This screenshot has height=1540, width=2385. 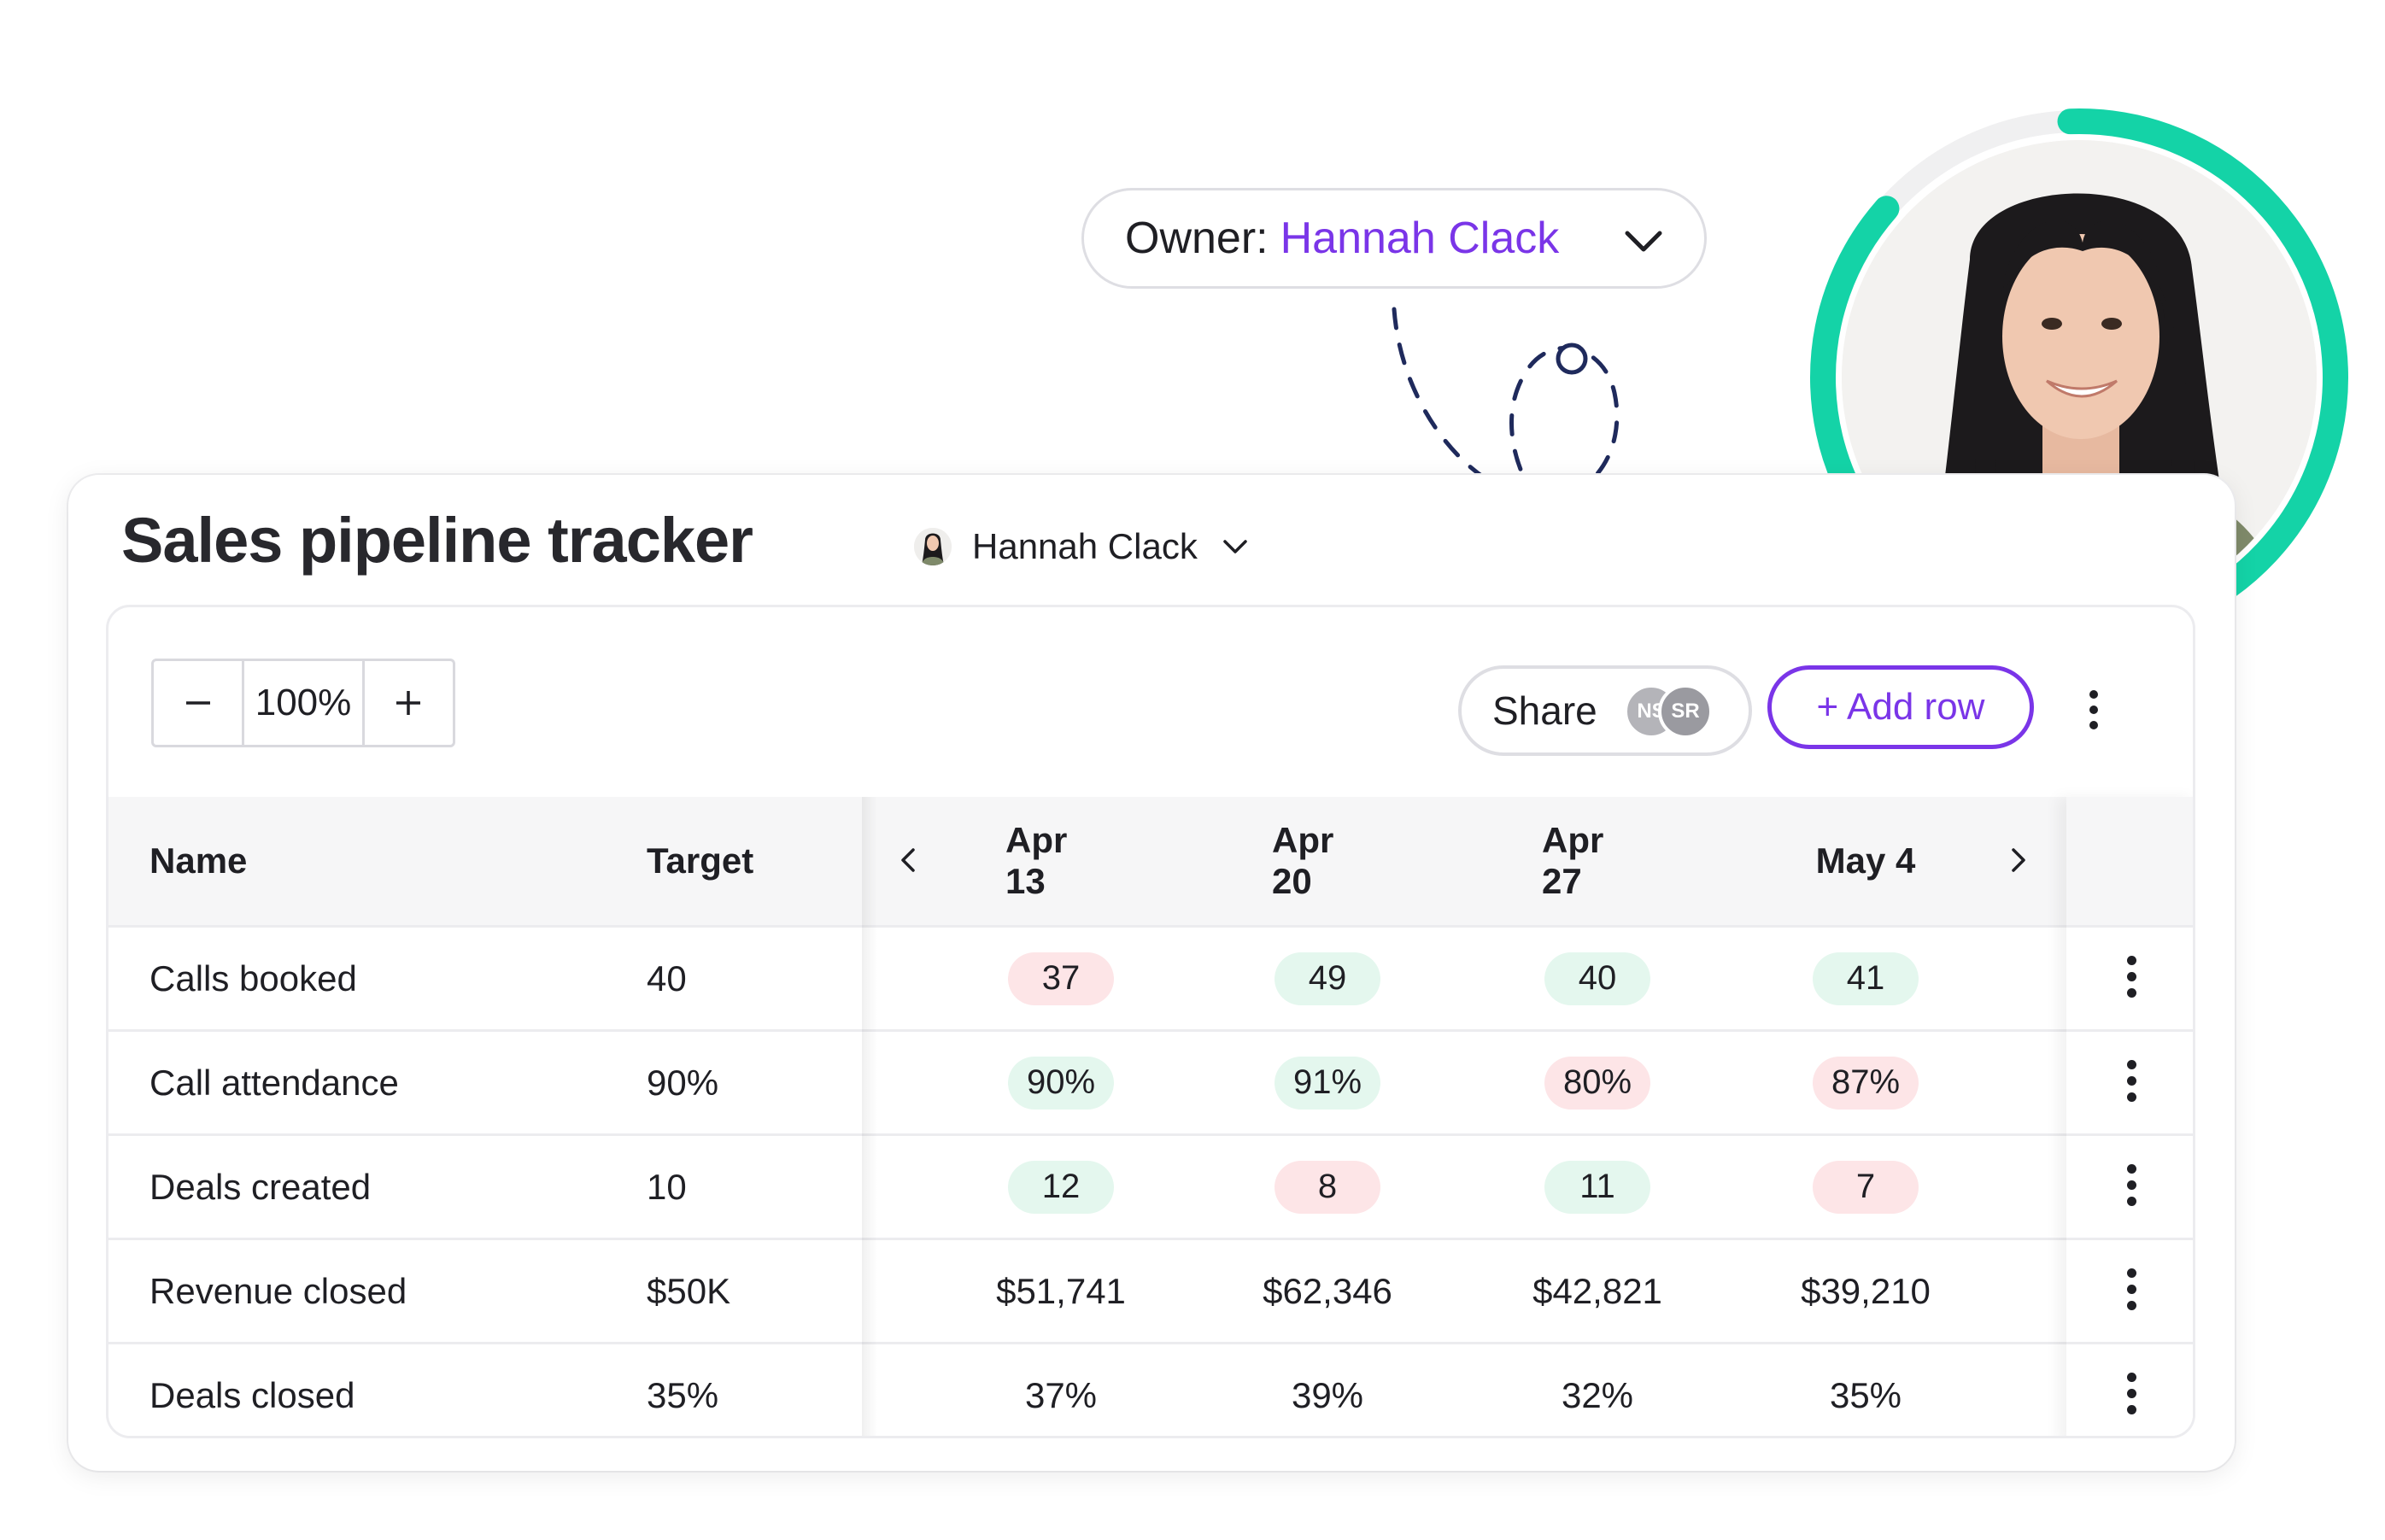 What do you see at coordinates (682, 1082) in the screenshot?
I see `row-target: 90%` at bounding box center [682, 1082].